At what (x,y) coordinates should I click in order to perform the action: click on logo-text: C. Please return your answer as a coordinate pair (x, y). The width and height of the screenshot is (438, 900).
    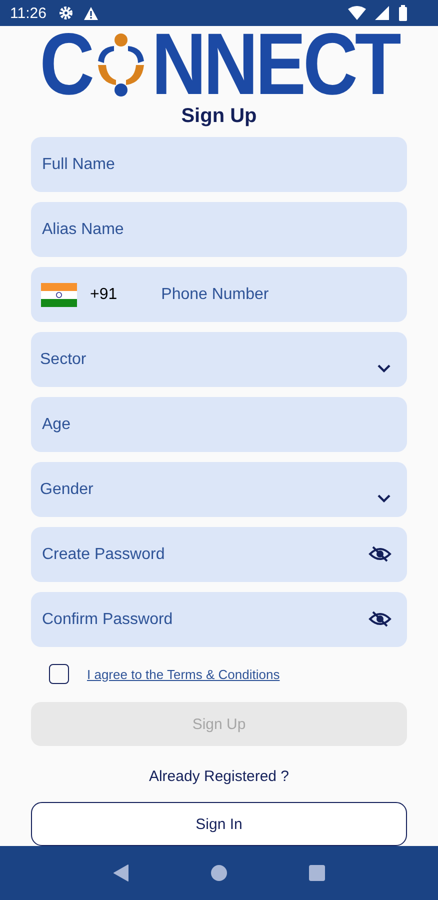
    Looking at the image, I should click on (66, 65).